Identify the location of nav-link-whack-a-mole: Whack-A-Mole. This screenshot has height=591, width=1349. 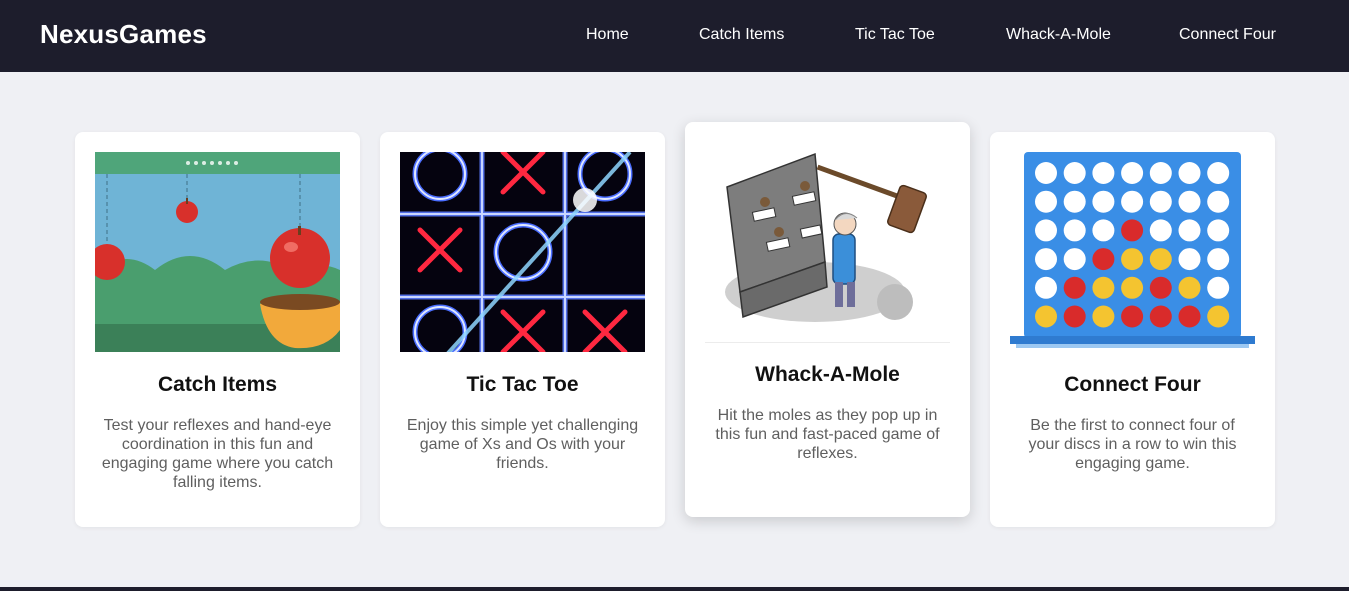
(1058, 35).